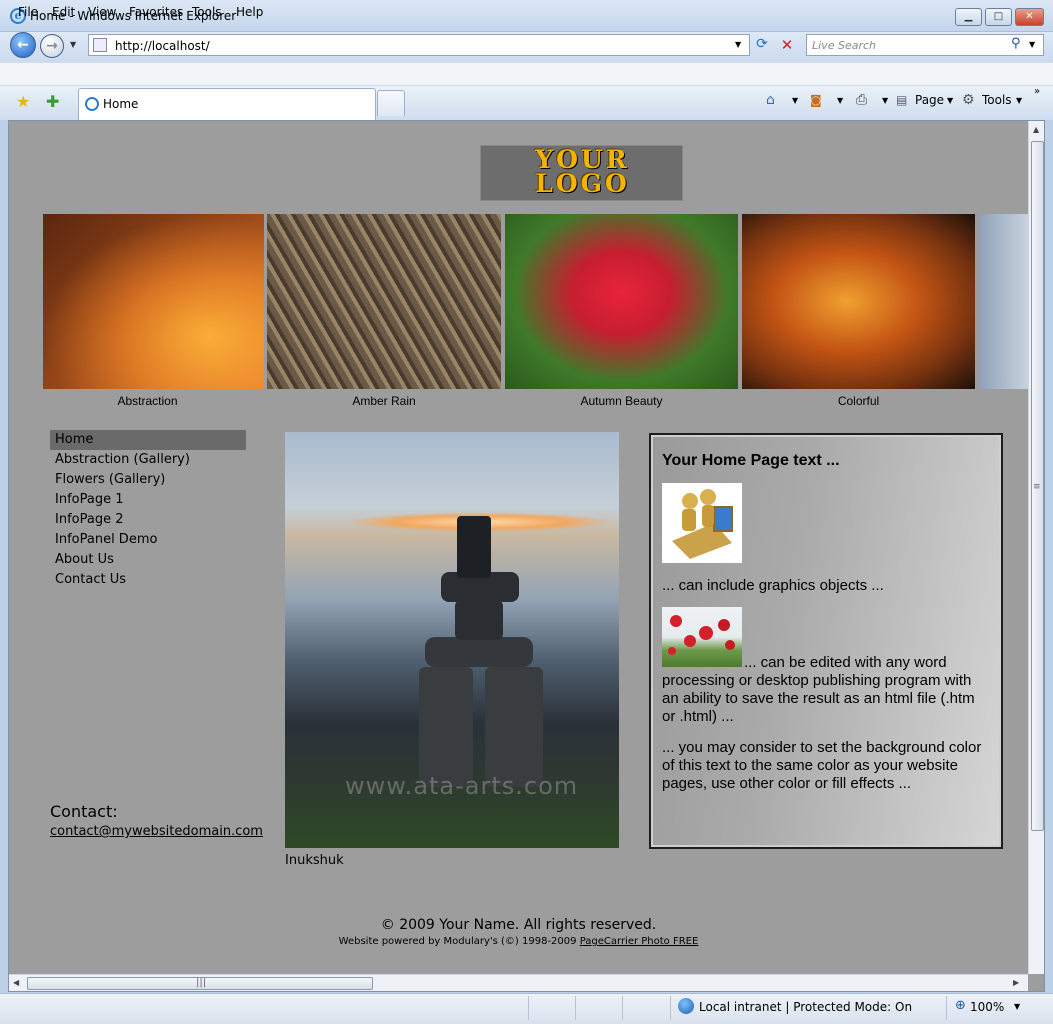  I want to click on search-icon: ⚲, so click(1016, 43).